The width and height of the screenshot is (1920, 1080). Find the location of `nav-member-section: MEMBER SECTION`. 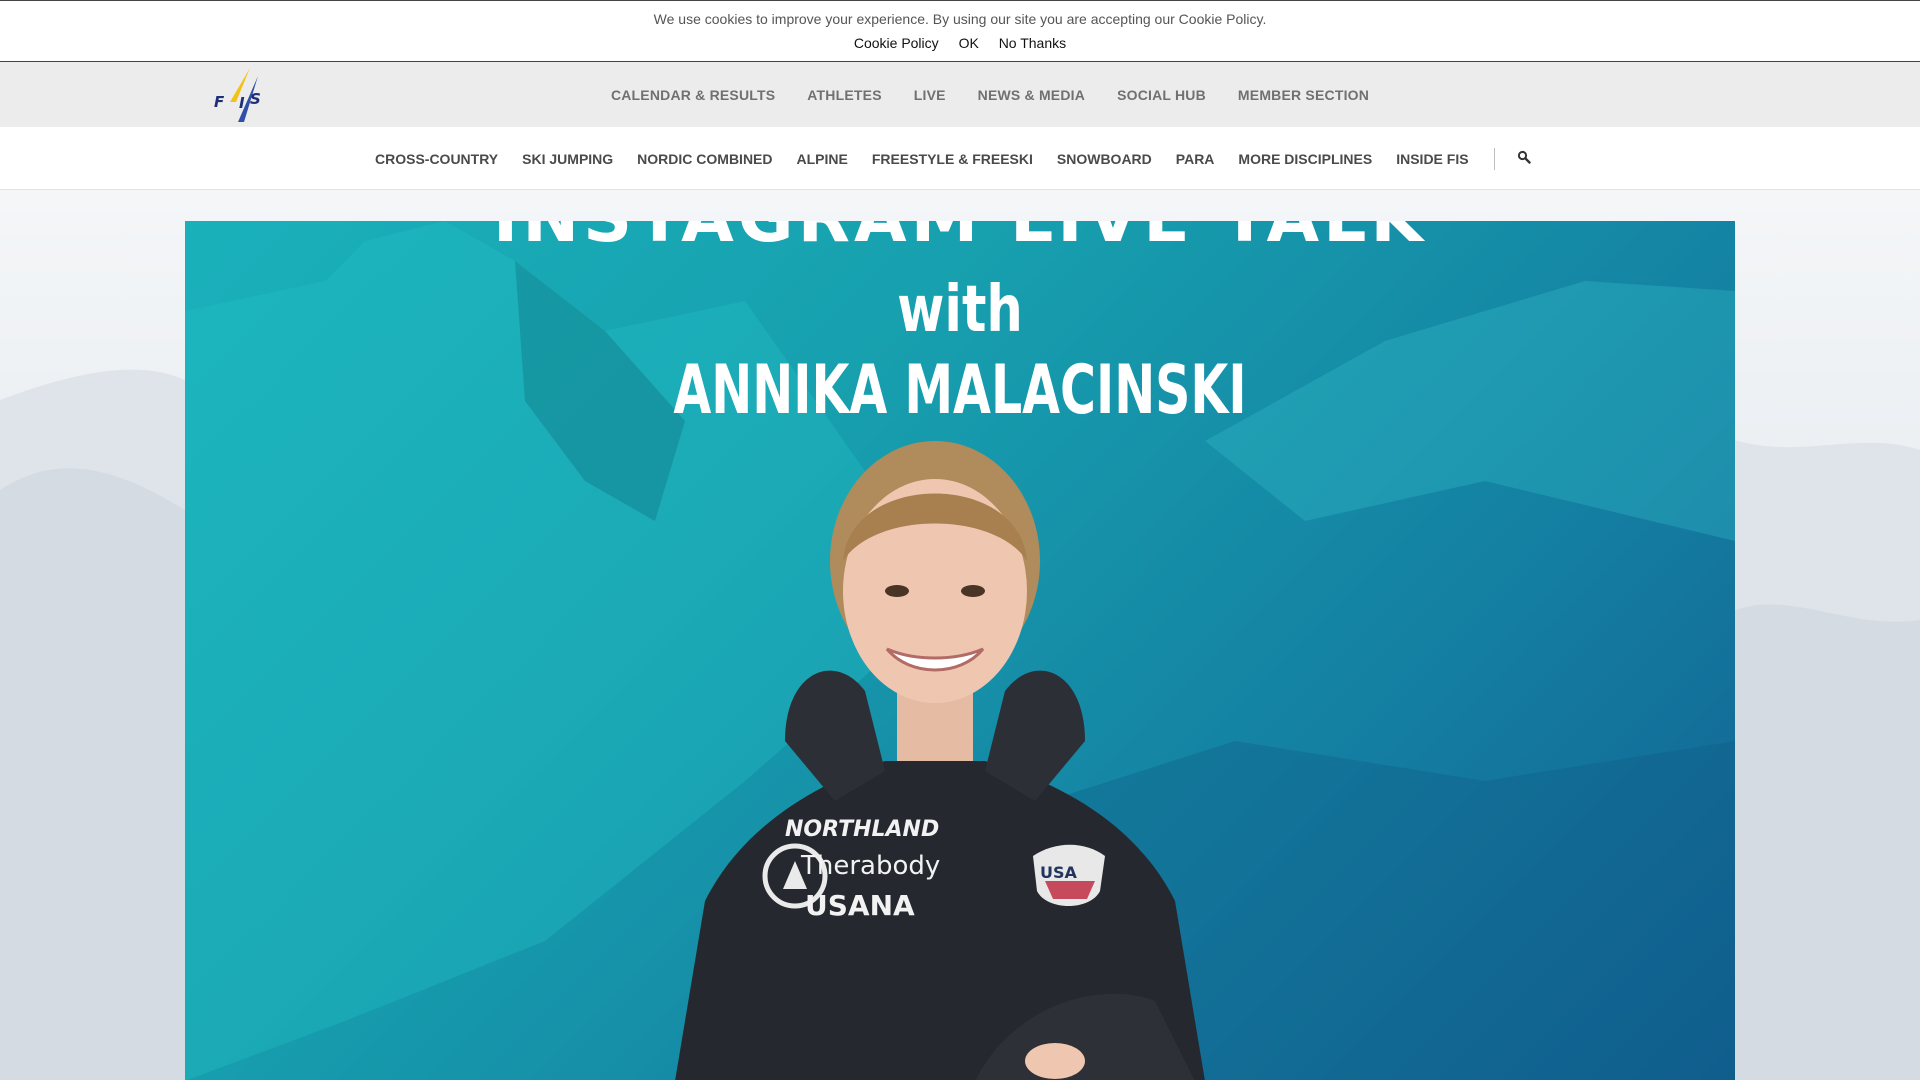

nav-member-section: MEMBER SECTION is located at coordinates (1303, 95).